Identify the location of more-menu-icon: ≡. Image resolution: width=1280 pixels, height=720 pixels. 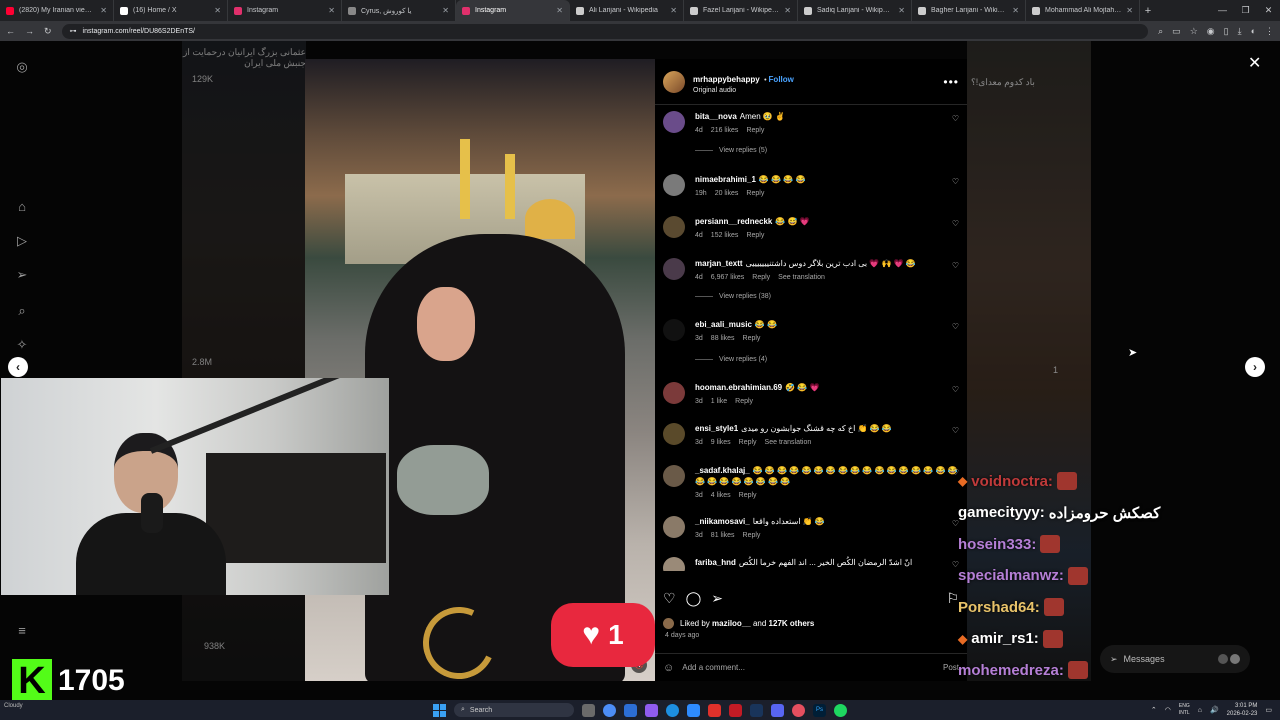
(22, 631).